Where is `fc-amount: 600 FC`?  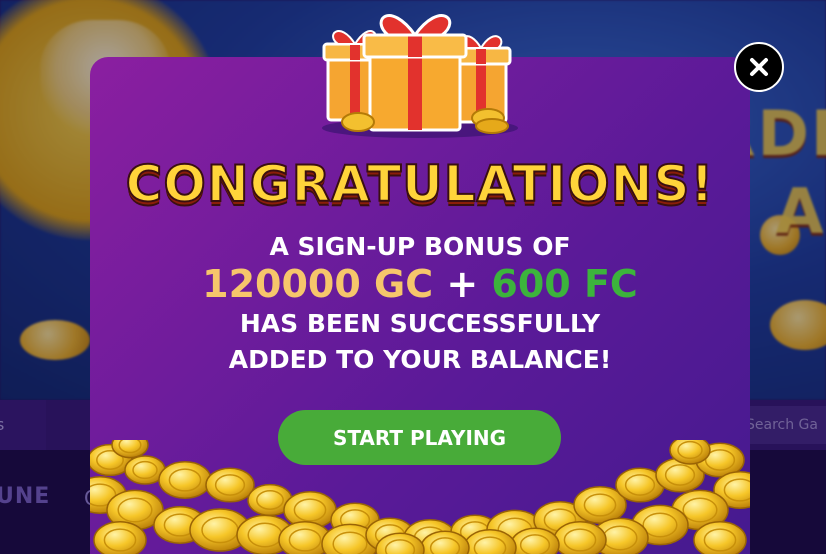
fc-amount: 600 FC is located at coordinates (564, 284).